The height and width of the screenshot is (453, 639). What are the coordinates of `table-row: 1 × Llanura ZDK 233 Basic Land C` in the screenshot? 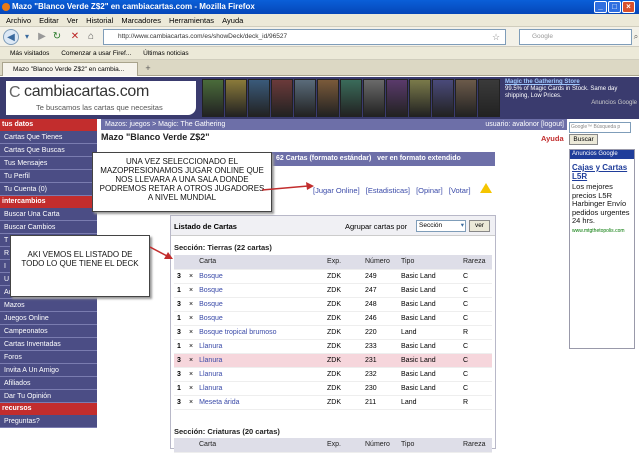 It's located at (333, 346).